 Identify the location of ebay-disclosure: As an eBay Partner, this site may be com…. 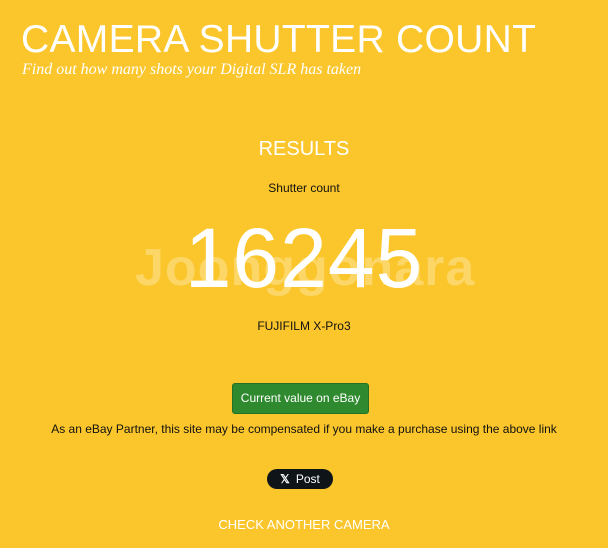
(304, 429).